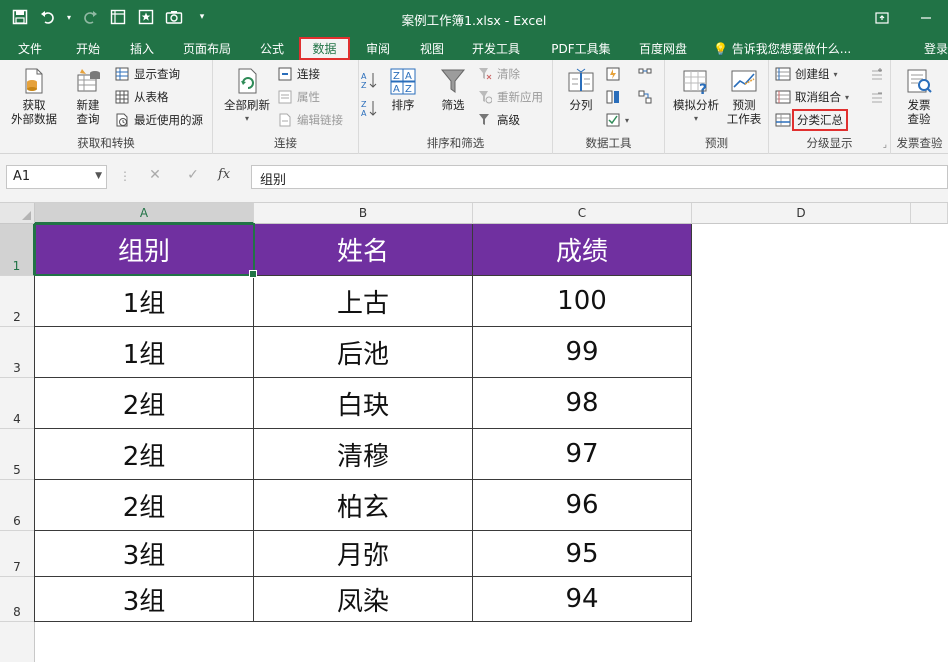 The width and height of the screenshot is (948, 662). Describe the element at coordinates (144, 250) in the screenshot. I see `cell-a1: 组别` at that location.